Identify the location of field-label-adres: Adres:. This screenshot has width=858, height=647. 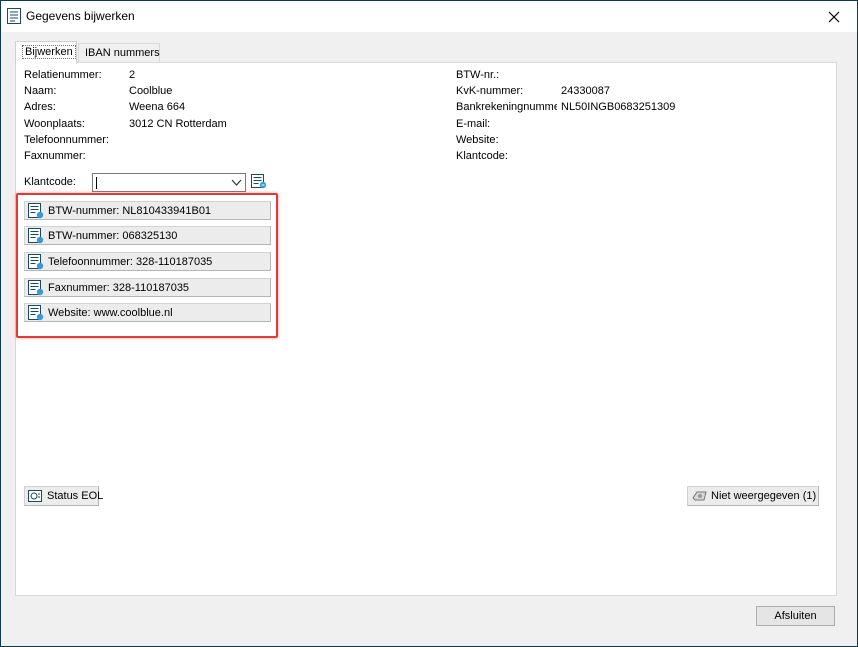
(40, 107).